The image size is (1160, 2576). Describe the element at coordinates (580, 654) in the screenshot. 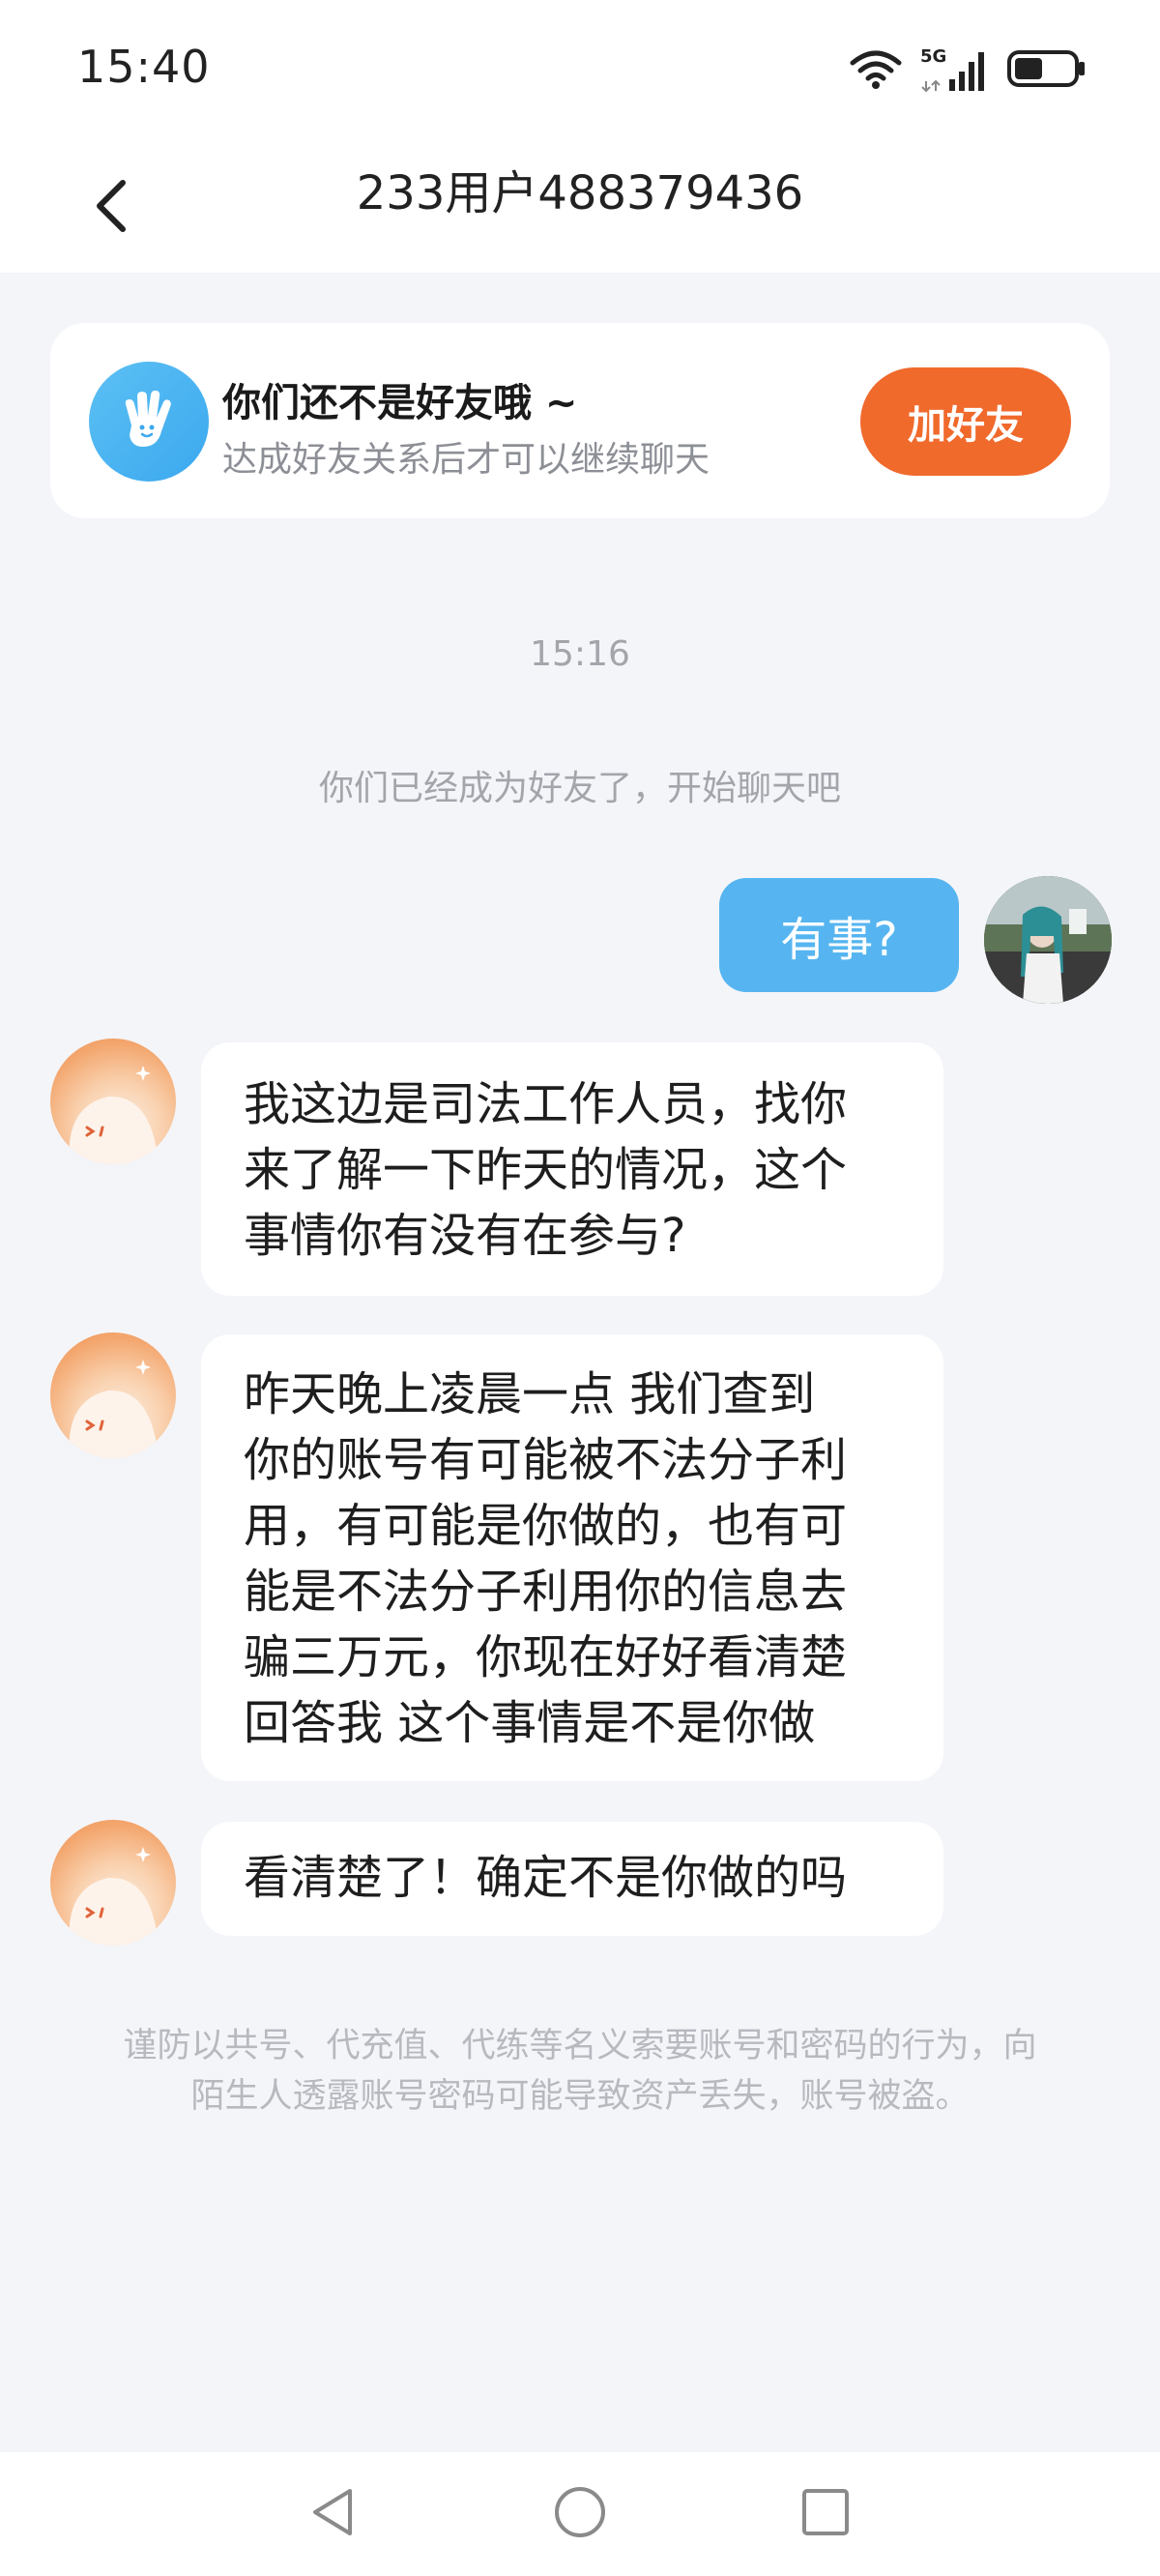

I see `chat-timestamp: 15:16` at that location.